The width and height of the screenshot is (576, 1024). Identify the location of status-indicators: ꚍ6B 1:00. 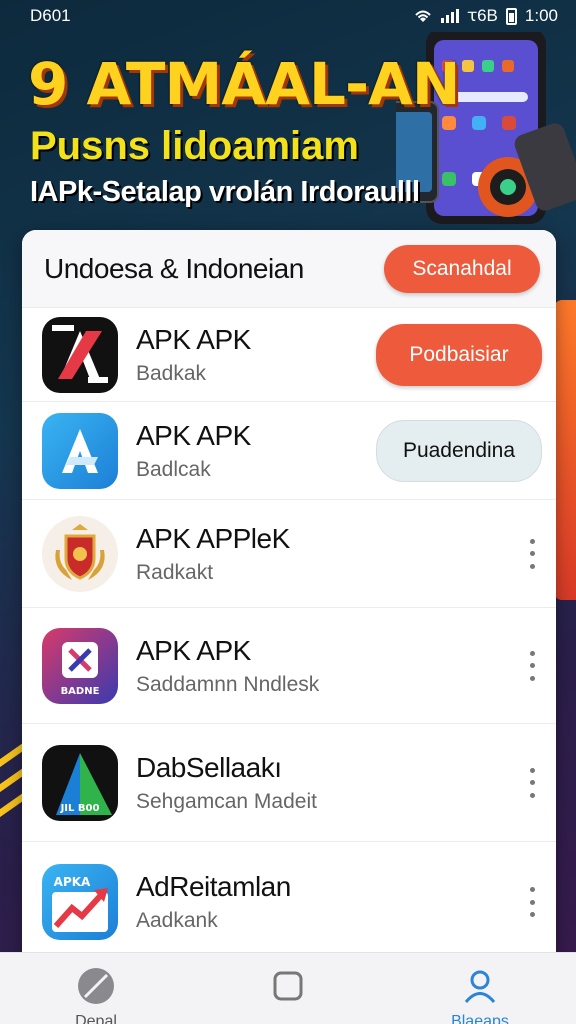
(485, 16).